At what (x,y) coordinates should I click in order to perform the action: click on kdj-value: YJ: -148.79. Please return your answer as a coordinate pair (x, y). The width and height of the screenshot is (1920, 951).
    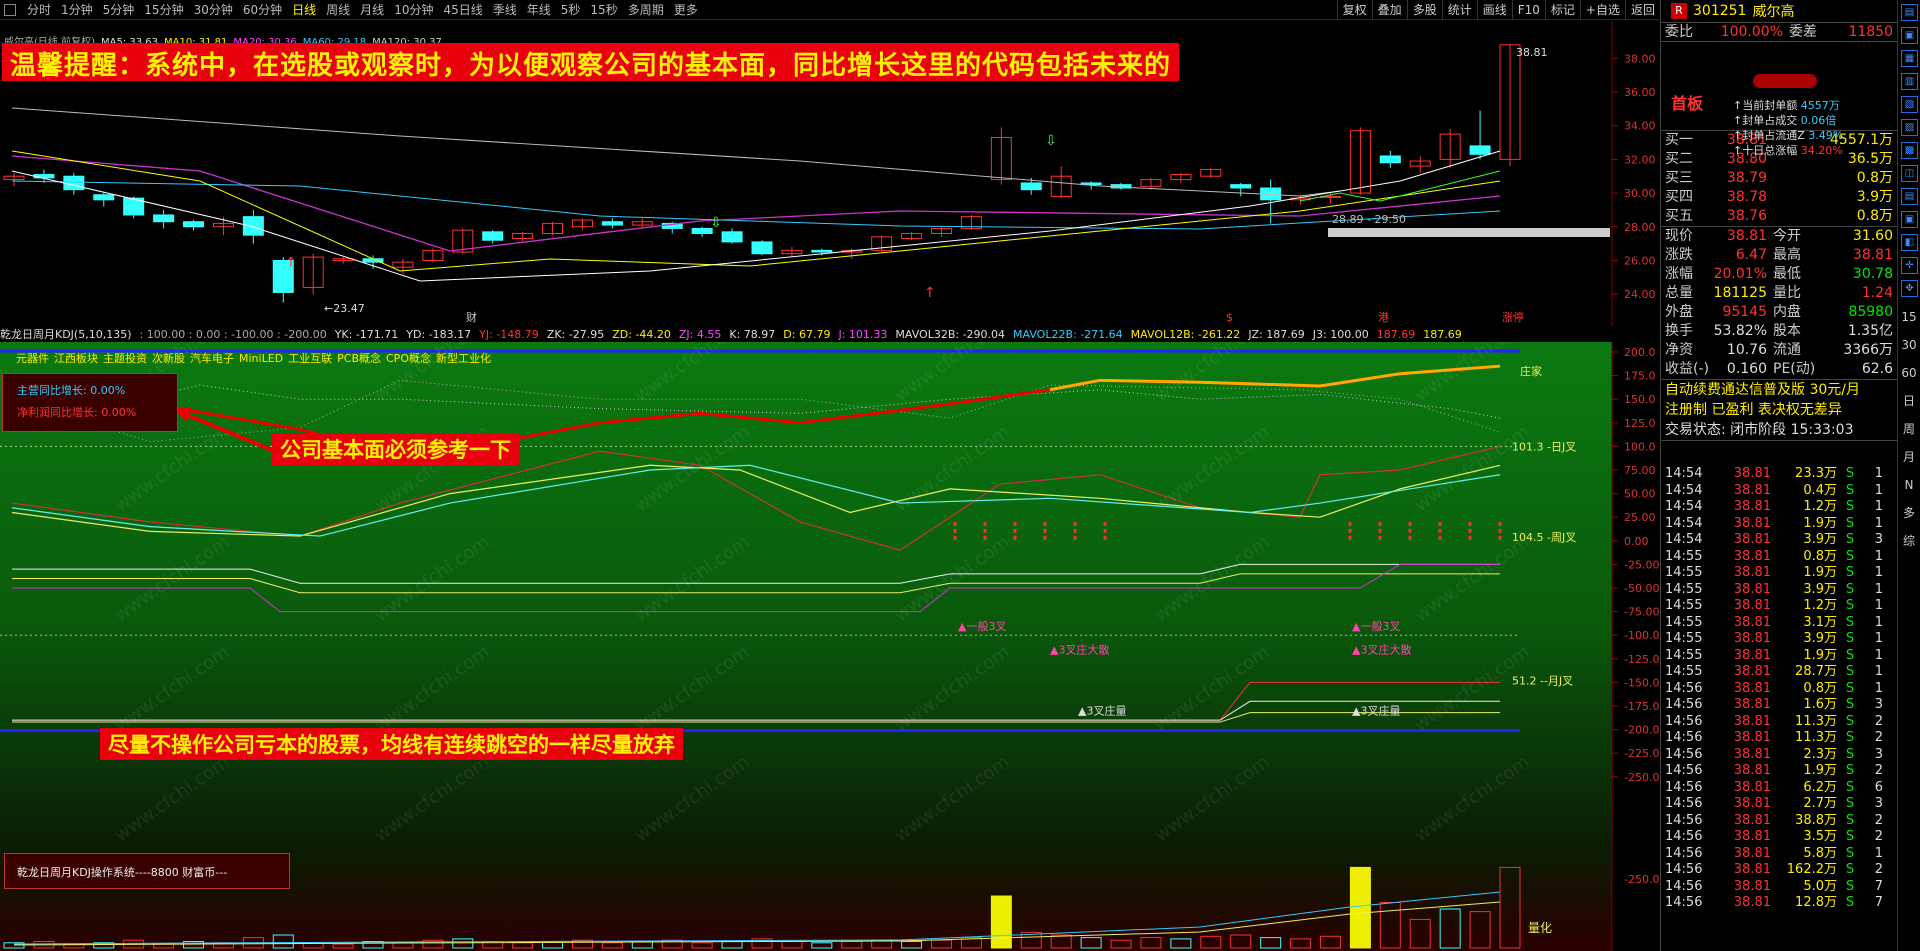
    Looking at the image, I should click on (509, 334).